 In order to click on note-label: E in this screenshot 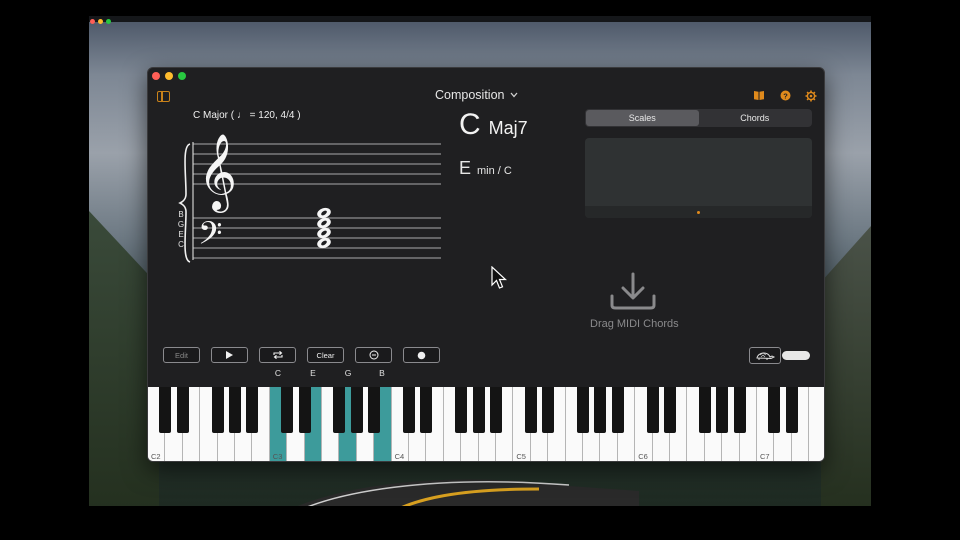, I will do `click(313, 373)`.